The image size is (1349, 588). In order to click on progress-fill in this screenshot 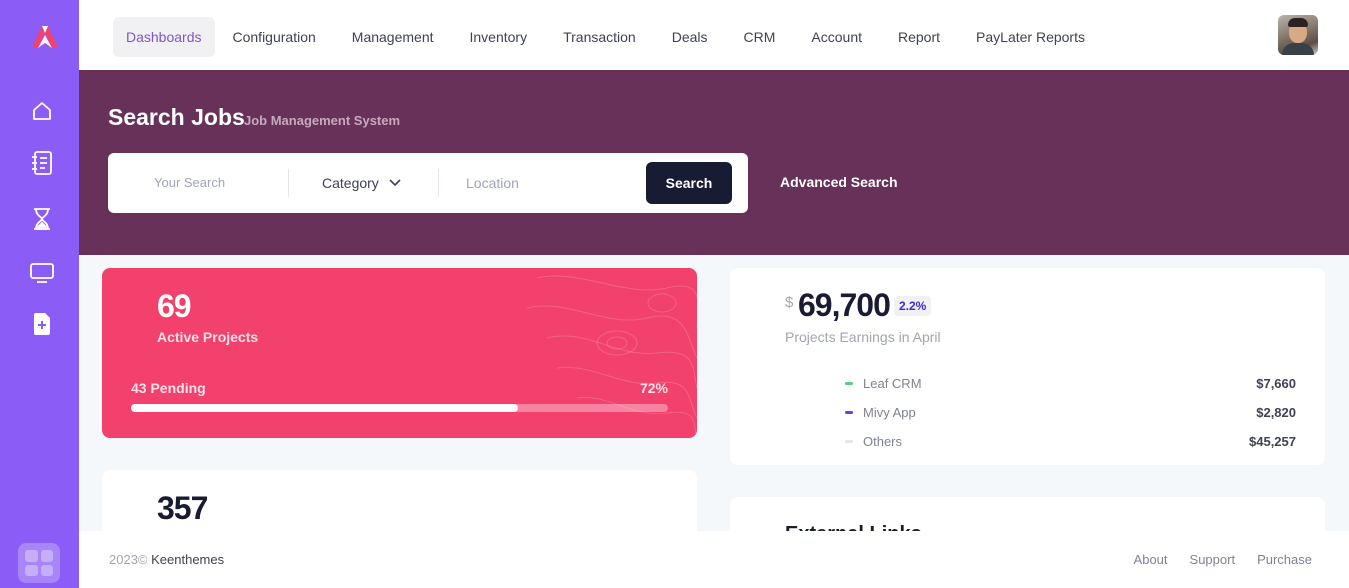, I will do `click(324, 408)`.